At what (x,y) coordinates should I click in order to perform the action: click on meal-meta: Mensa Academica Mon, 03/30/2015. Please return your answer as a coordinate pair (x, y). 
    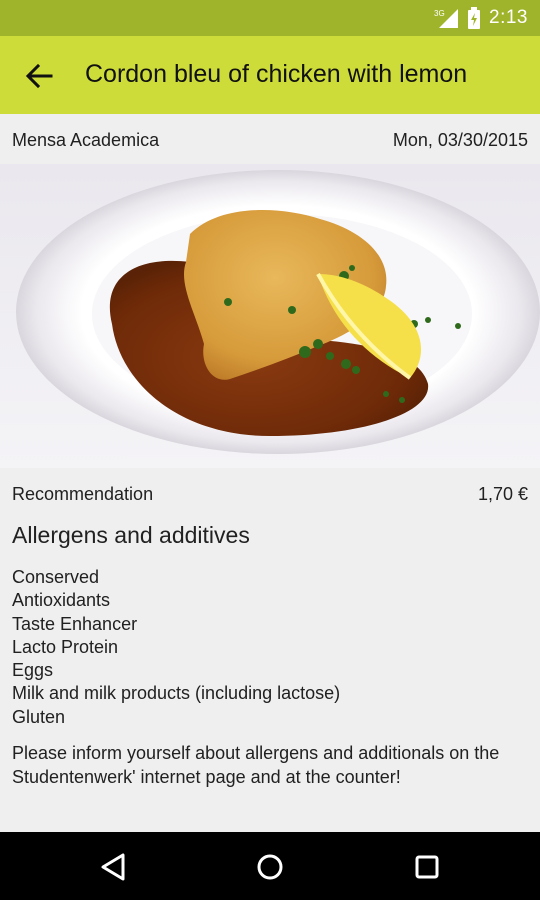
    Looking at the image, I should click on (270, 139).